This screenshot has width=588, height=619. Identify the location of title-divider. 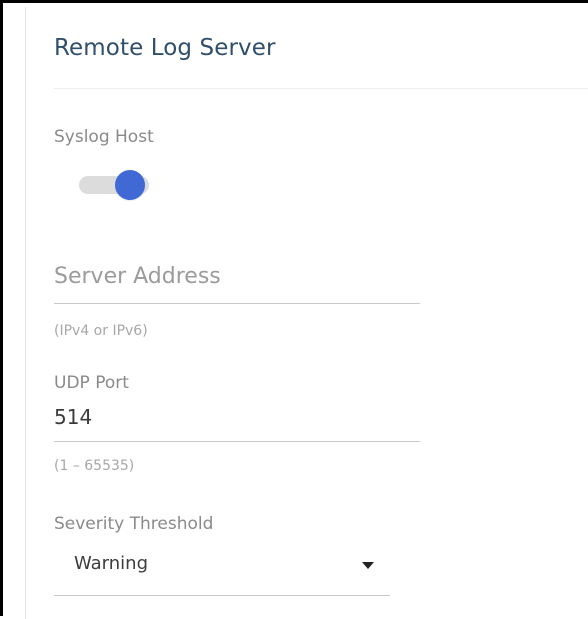
(321, 88).